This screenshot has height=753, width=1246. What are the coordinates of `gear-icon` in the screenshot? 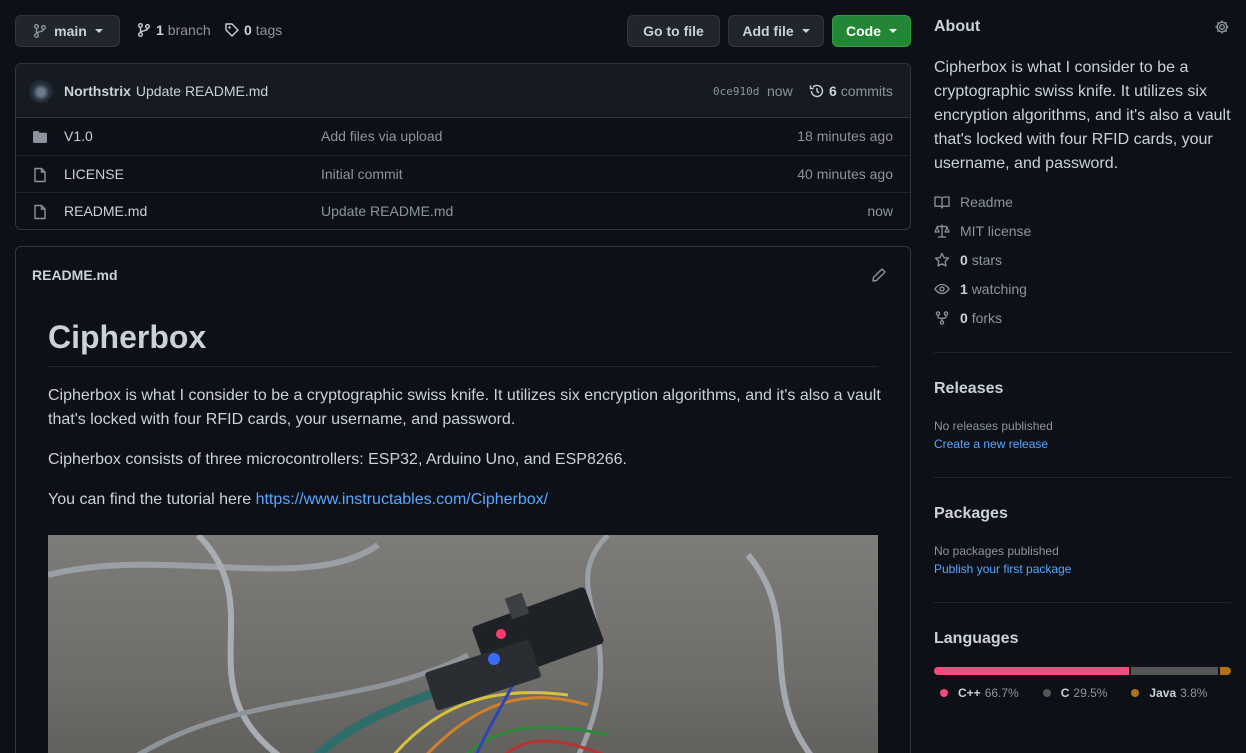 It's located at (1222, 27).